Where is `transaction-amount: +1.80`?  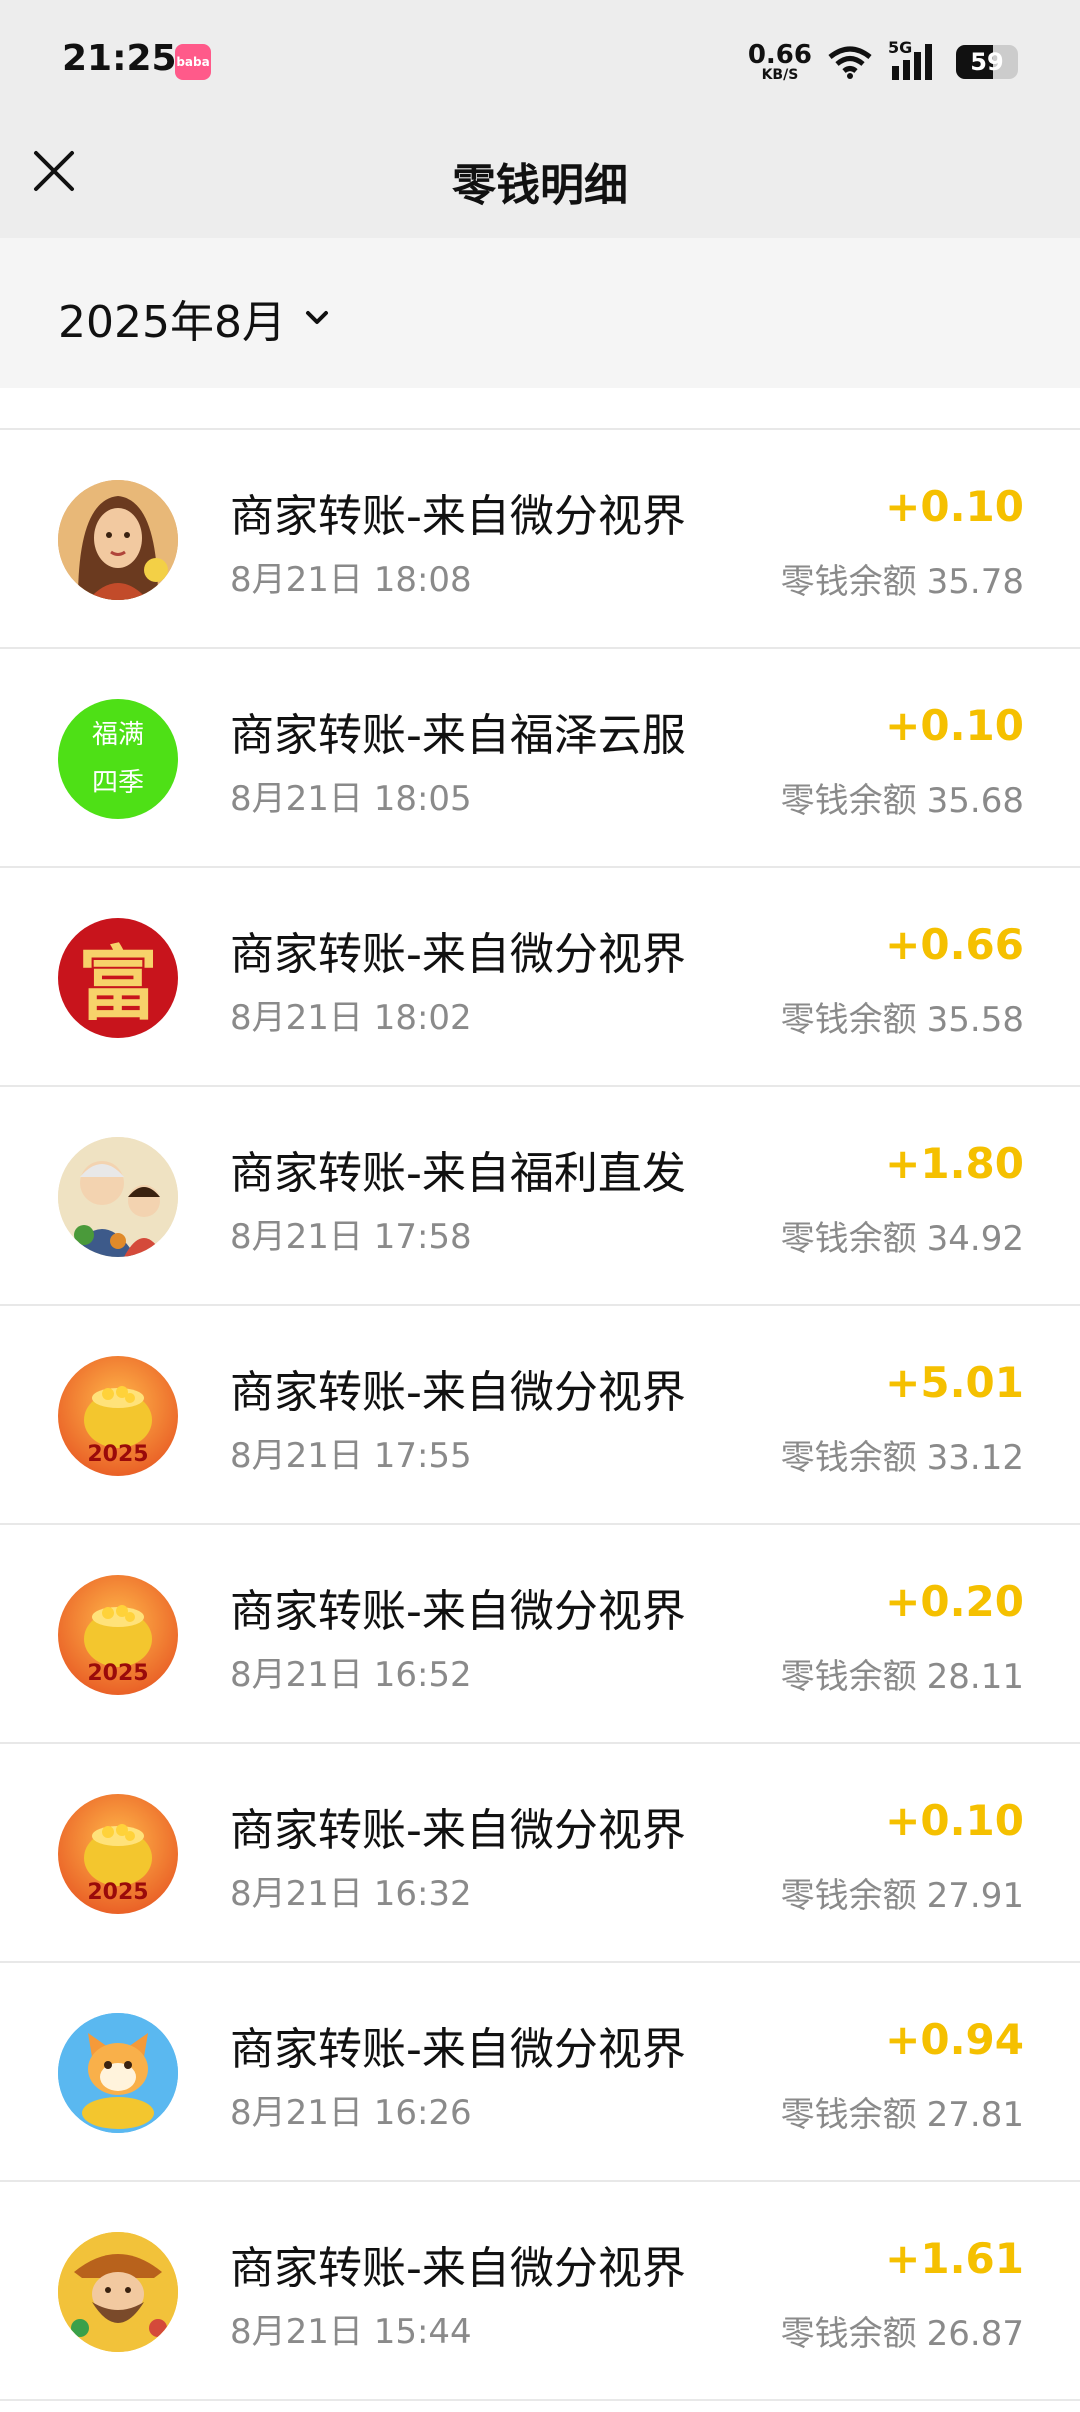 transaction-amount: +1.80 is located at coordinates (954, 1163).